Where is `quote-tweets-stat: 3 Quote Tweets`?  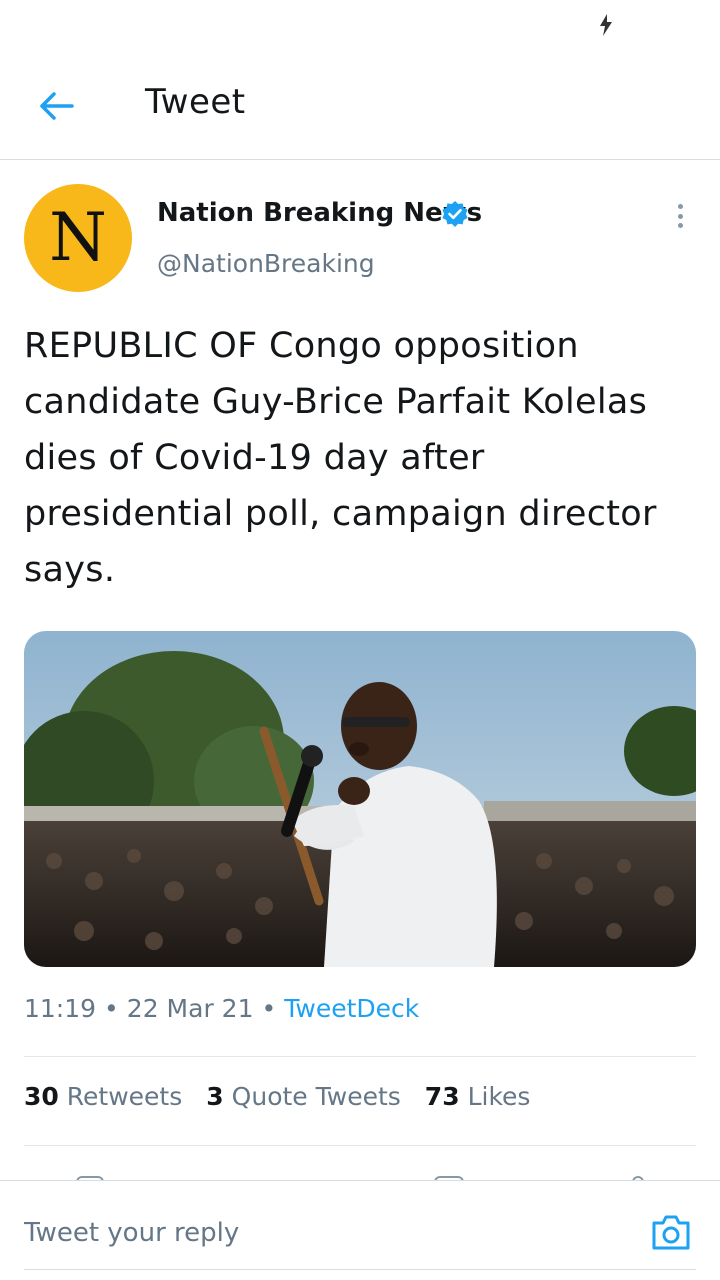
quote-tweets-stat: 3 Quote Tweets is located at coordinates (303, 1096).